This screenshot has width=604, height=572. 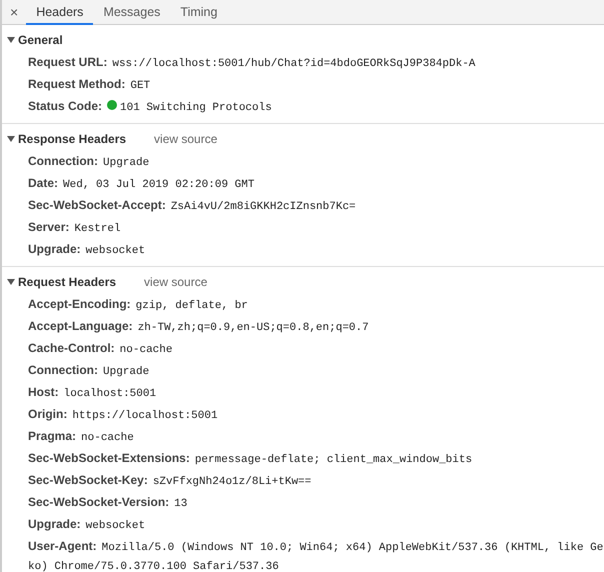 I want to click on header-value: Wed, 03 Jul 2019 02:20:09 GMT, so click(x=158, y=185).